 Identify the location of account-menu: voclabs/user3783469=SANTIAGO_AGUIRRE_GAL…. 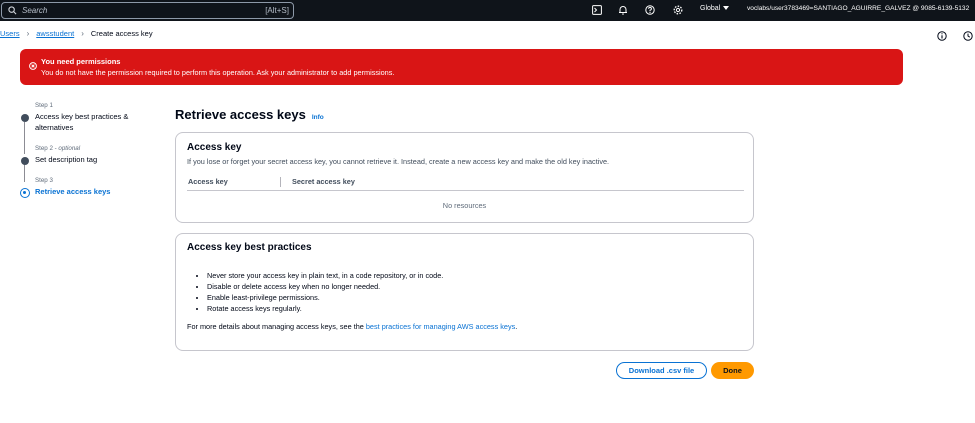
(858, 8).